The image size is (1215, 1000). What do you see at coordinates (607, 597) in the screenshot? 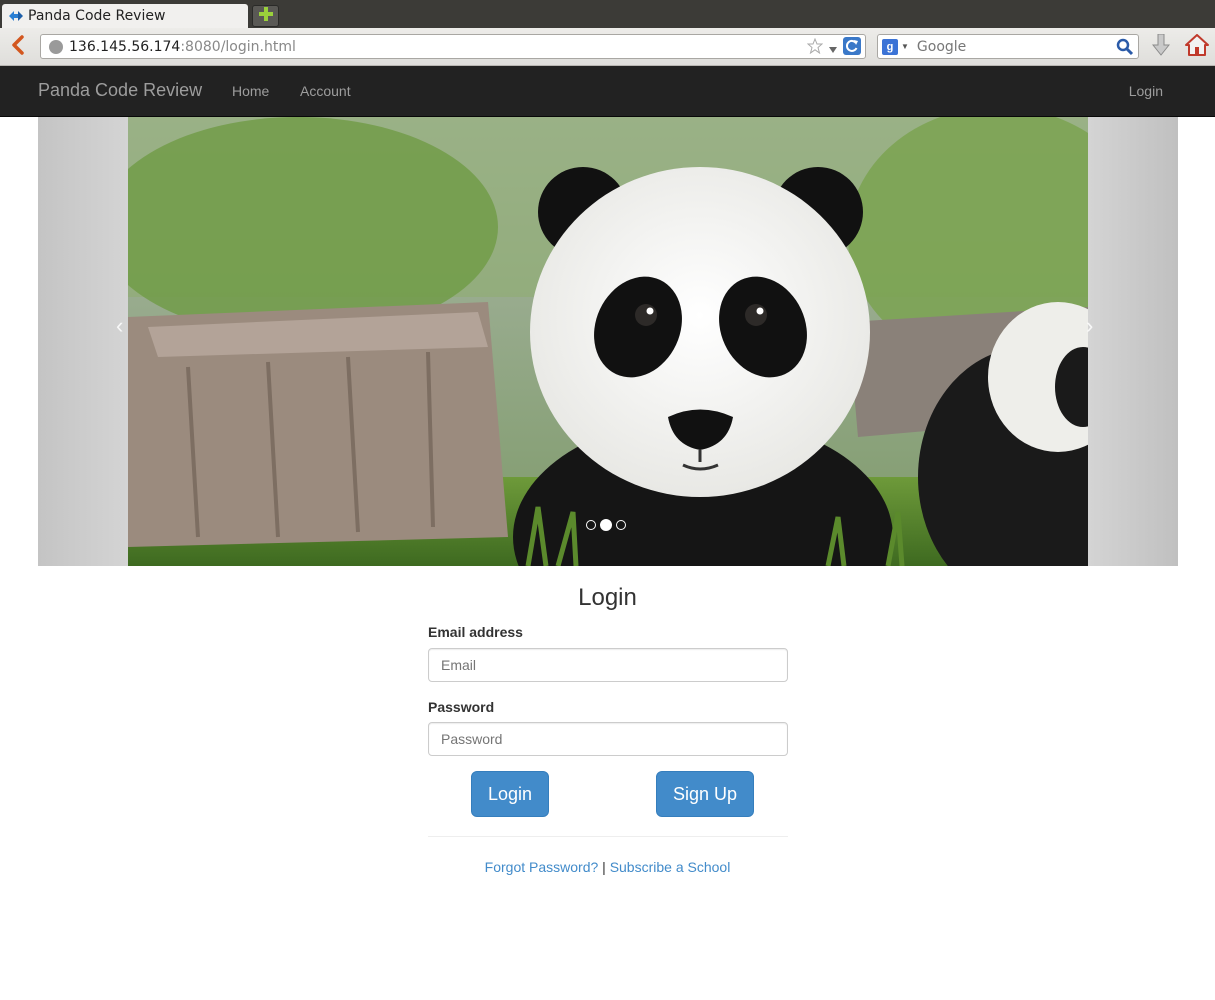
I see `login-heading: Login` at bounding box center [607, 597].